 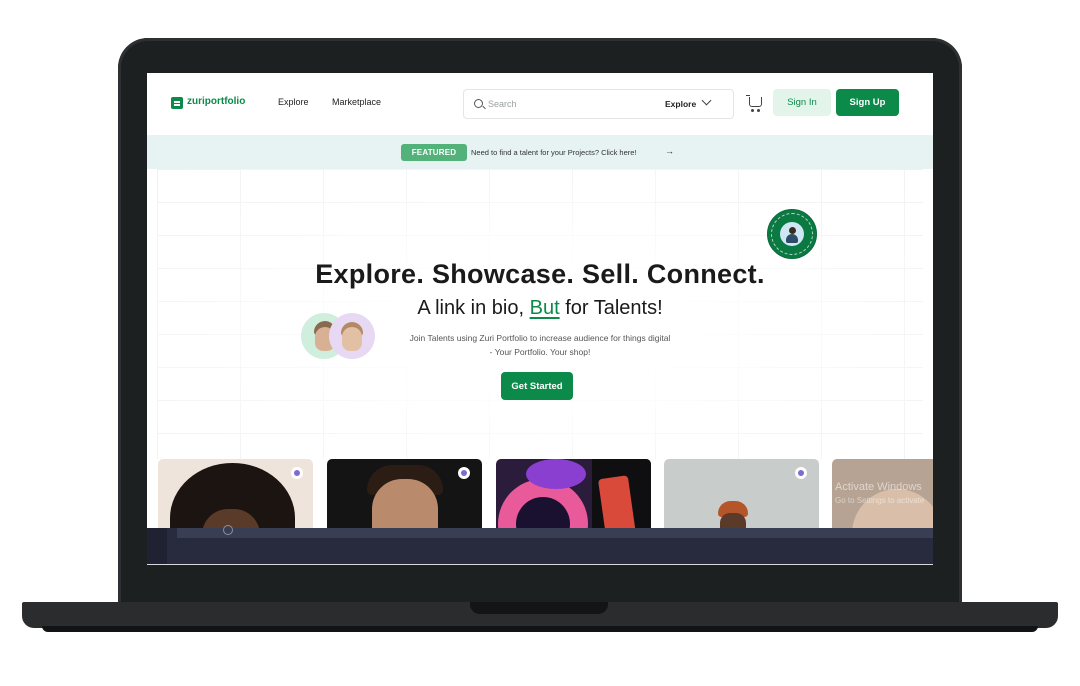 I want to click on sign-in-button: Sign In, so click(x=802, y=102).